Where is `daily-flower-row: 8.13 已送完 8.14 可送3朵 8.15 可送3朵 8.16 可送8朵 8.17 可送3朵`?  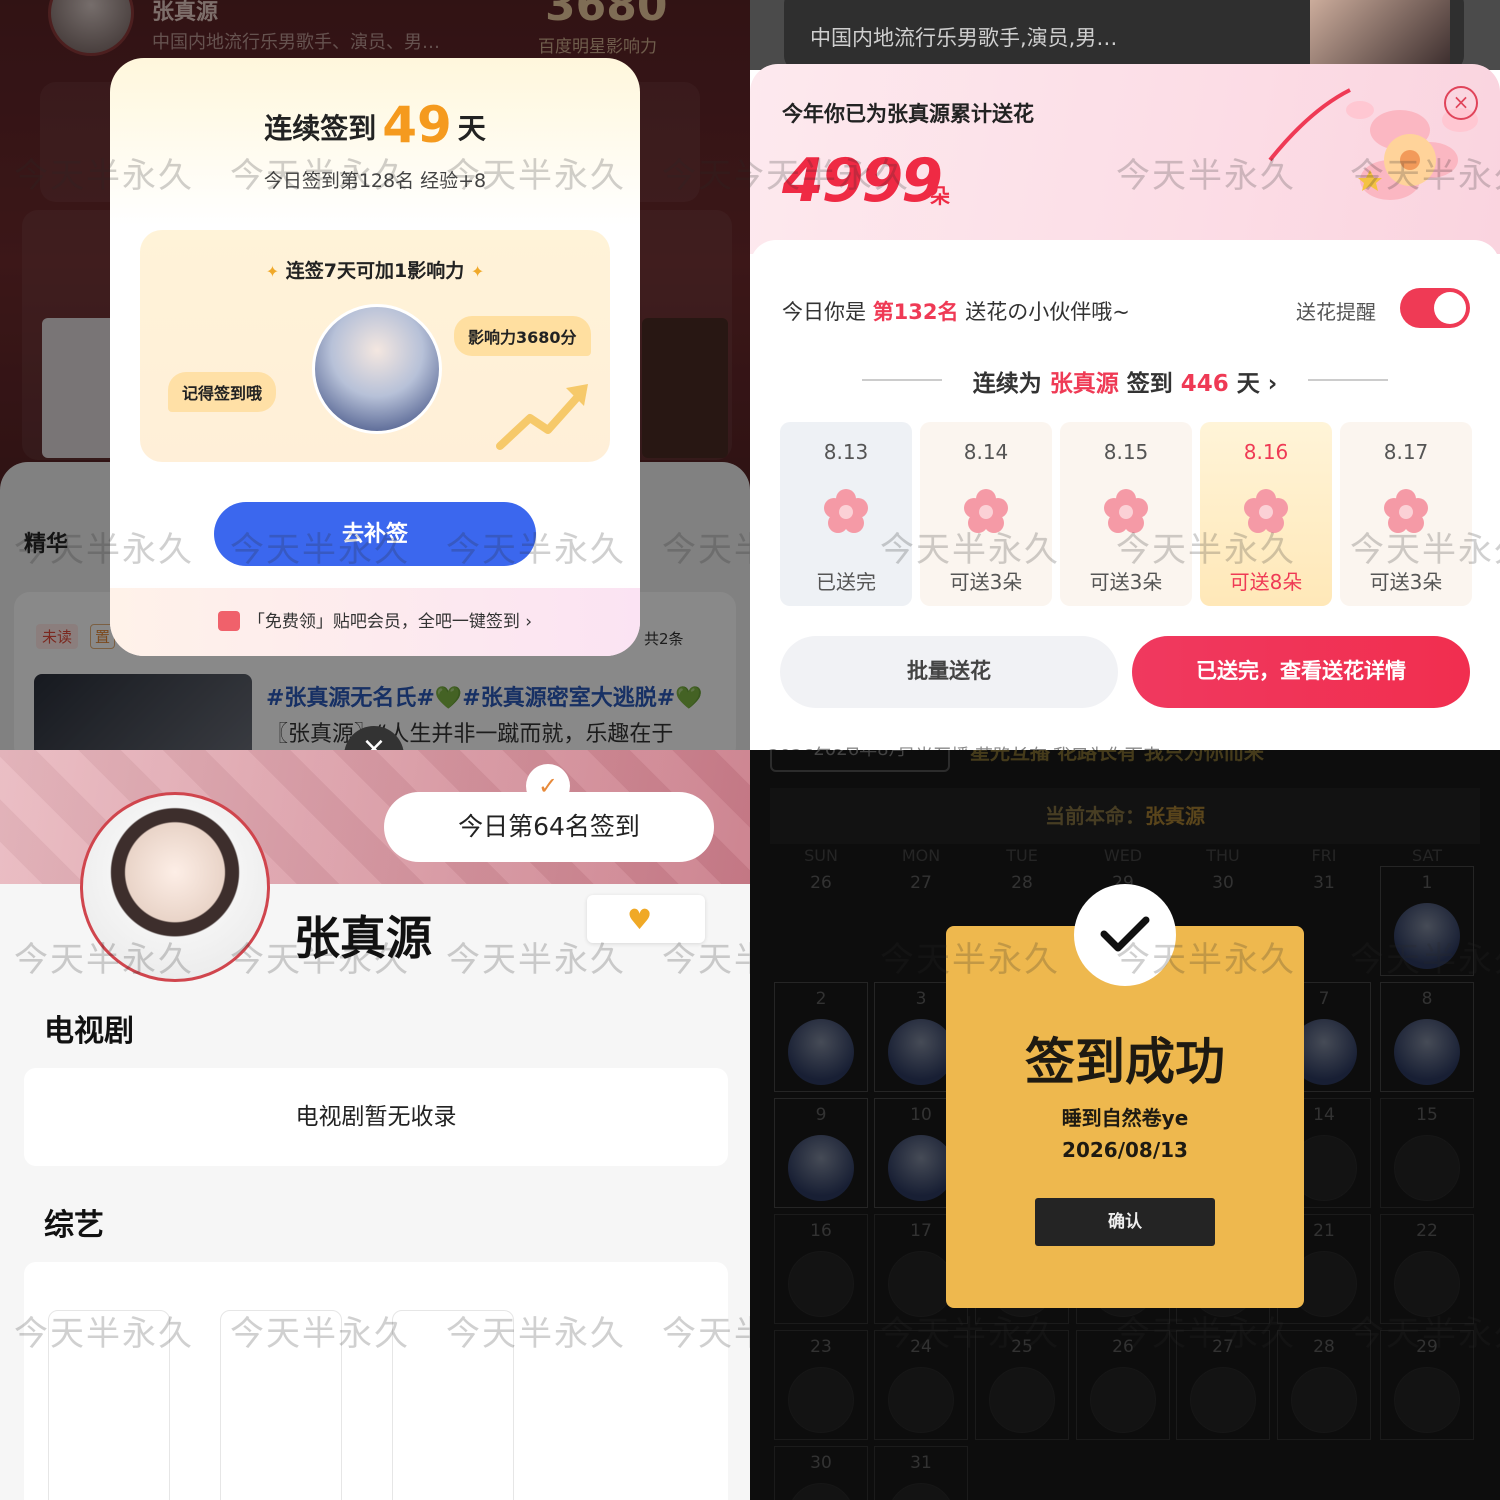
daily-flower-row: 8.13 已送完 8.14 可送3朵 8.15 可送3朵 8.16 可送8朵 8.17 可送3朵 is located at coordinates (1126, 514).